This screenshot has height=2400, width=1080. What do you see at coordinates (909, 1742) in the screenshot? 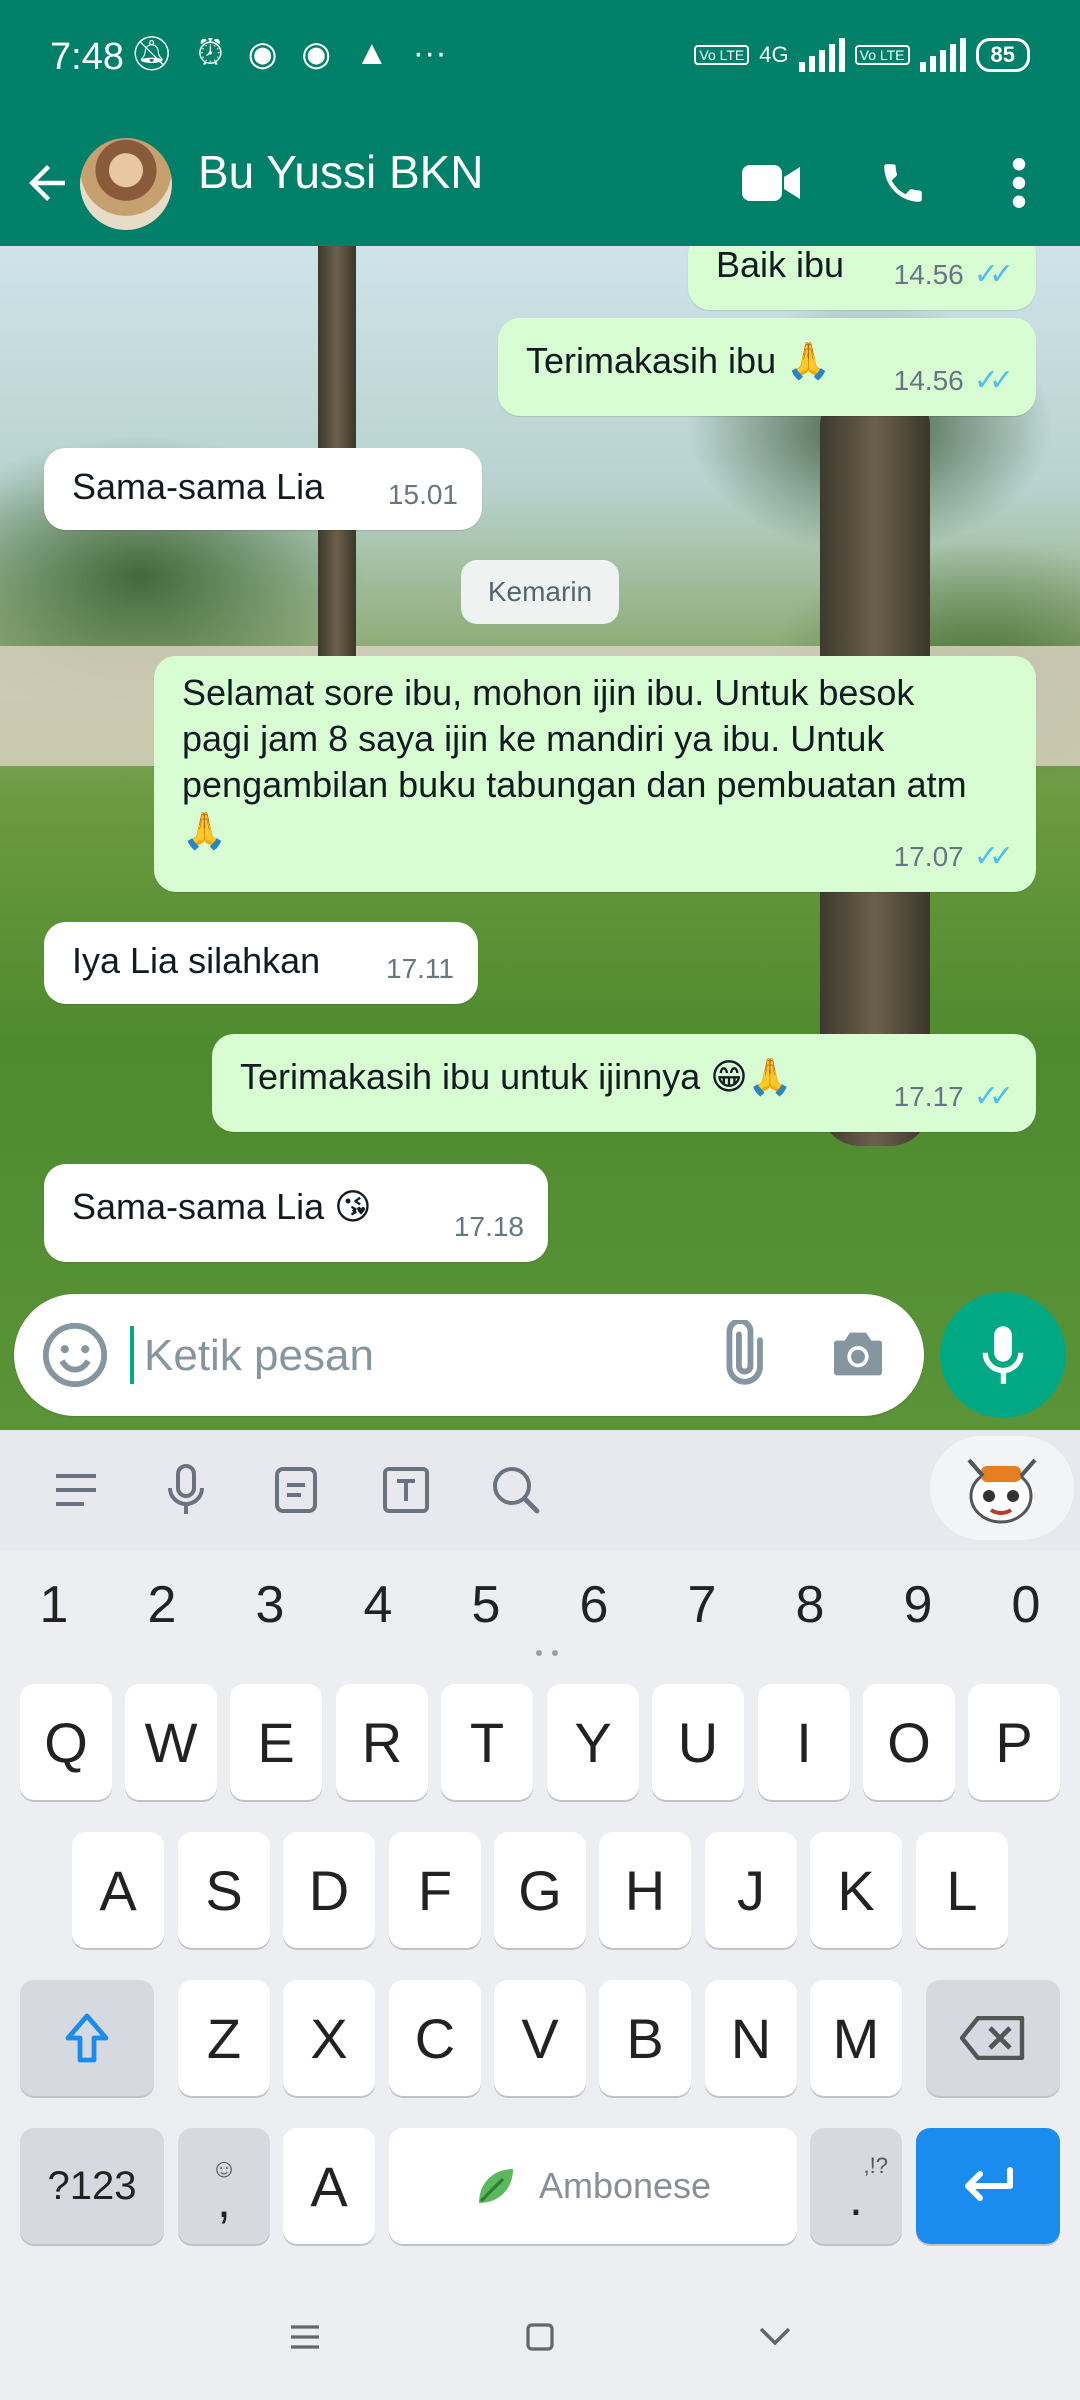
I see `key-o: O` at bounding box center [909, 1742].